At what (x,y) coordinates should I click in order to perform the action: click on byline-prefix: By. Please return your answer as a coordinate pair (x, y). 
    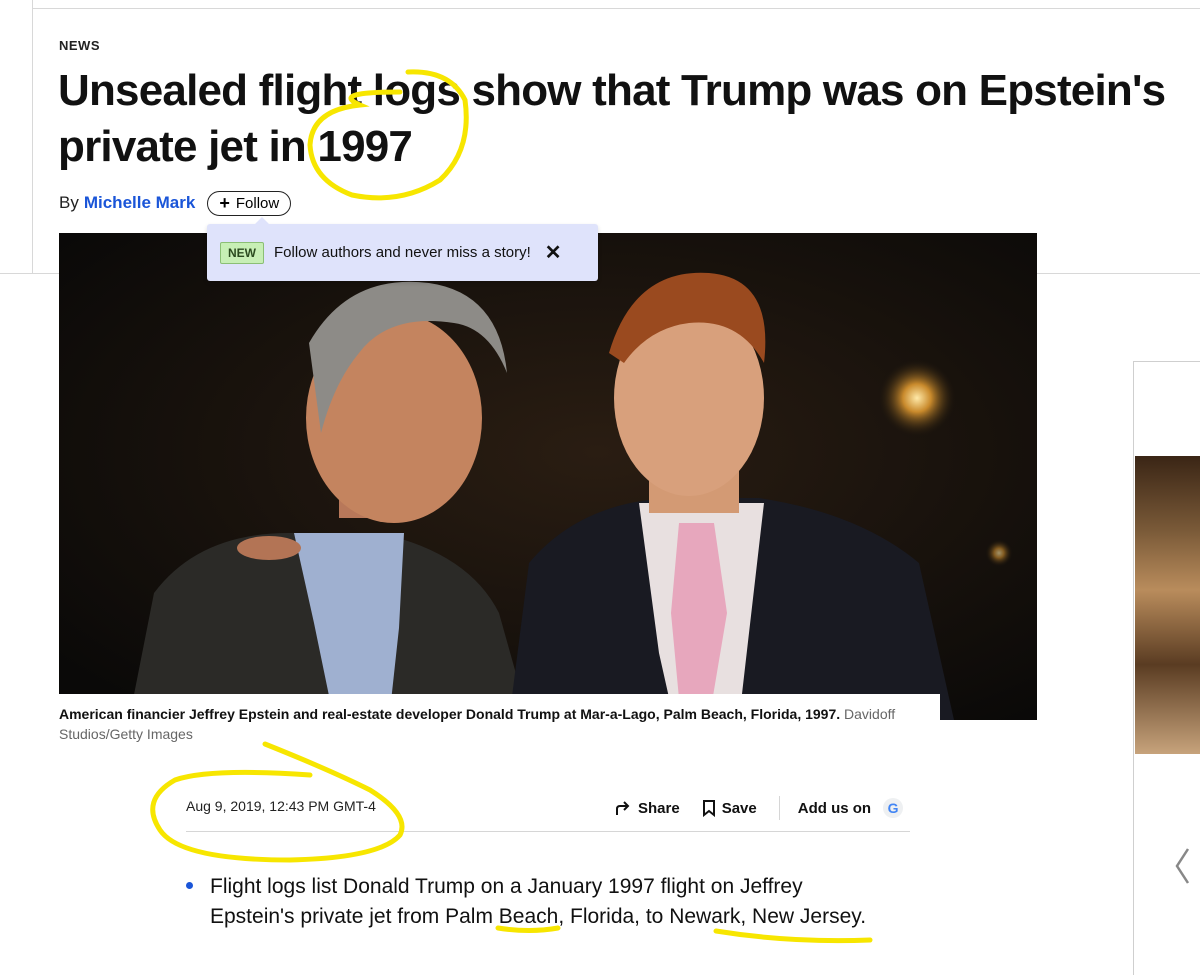
    Looking at the image, I should click on (69, 202).